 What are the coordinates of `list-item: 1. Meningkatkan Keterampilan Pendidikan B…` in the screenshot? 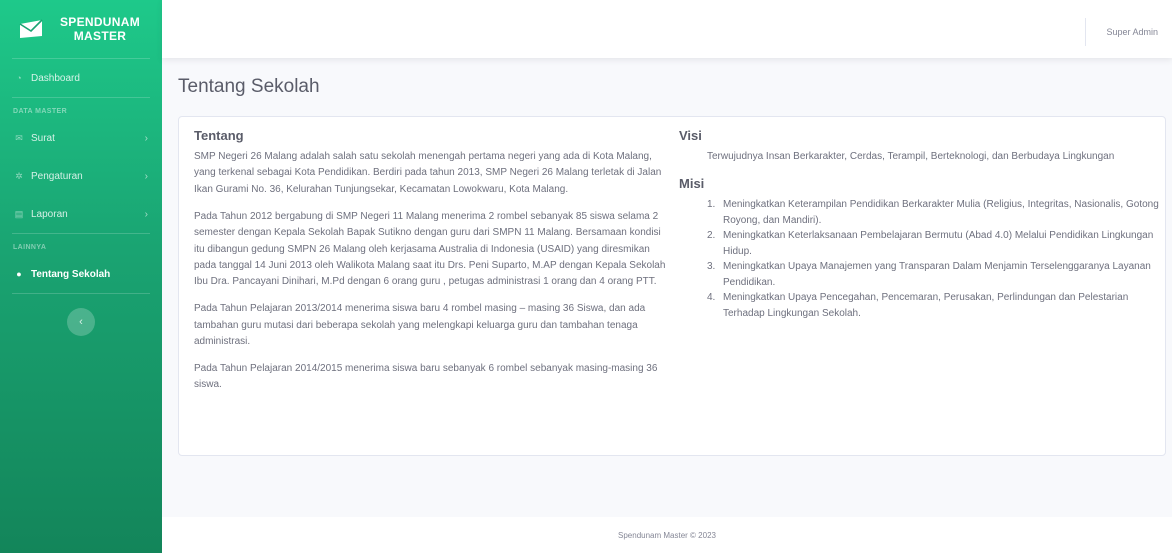 It's located at (933, 212).